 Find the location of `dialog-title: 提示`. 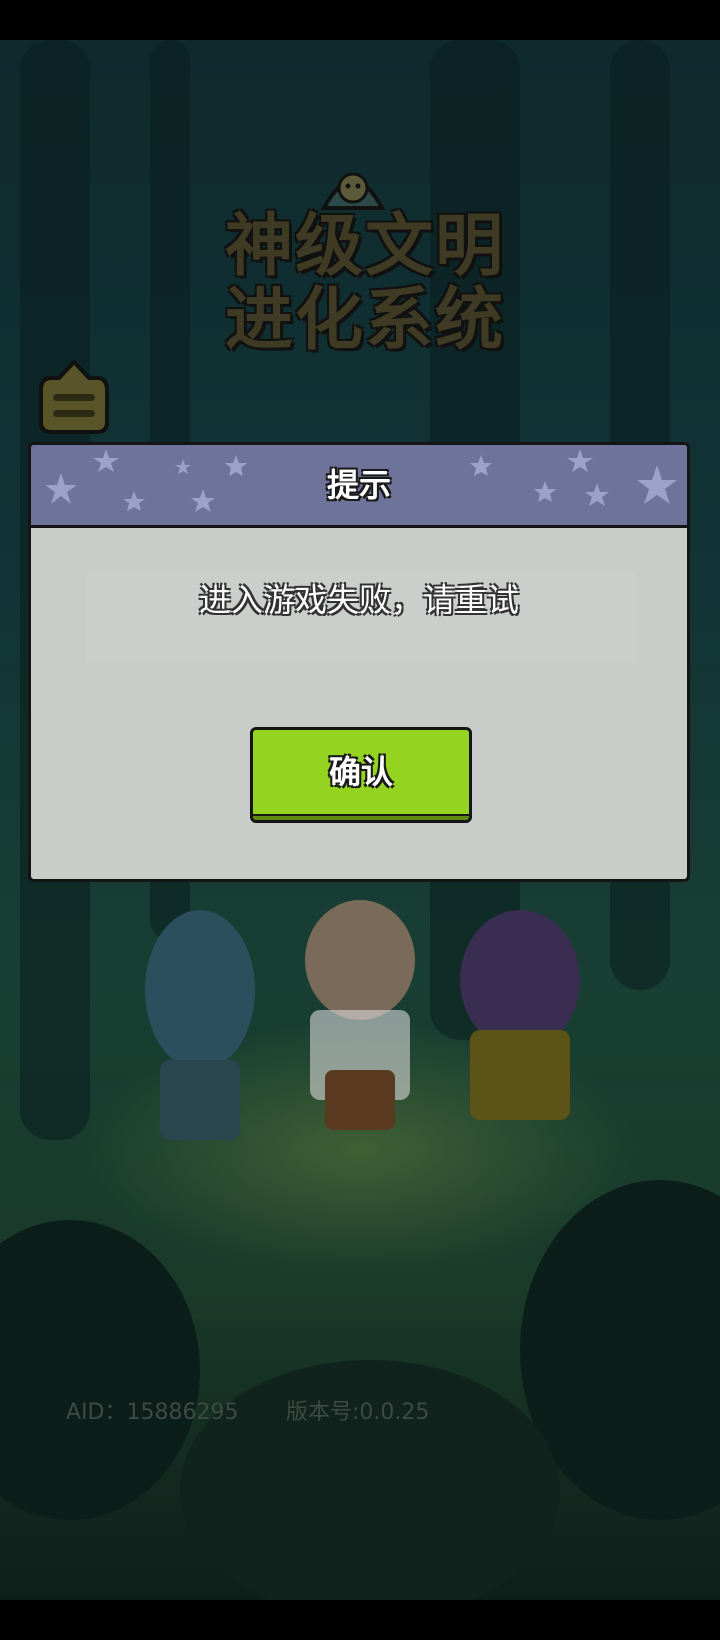

dialog-title: 提示 is located at coordinates (358, 485).